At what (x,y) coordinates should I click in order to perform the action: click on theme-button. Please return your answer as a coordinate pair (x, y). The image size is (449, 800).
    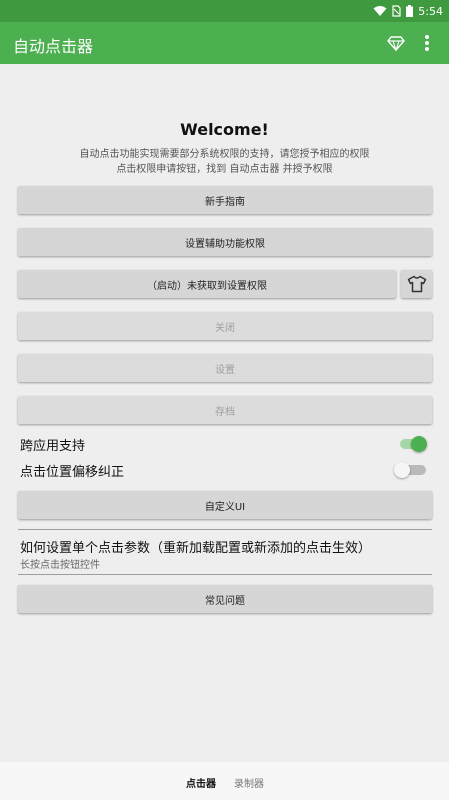
    Looking at the image, I should click on (416, 284).